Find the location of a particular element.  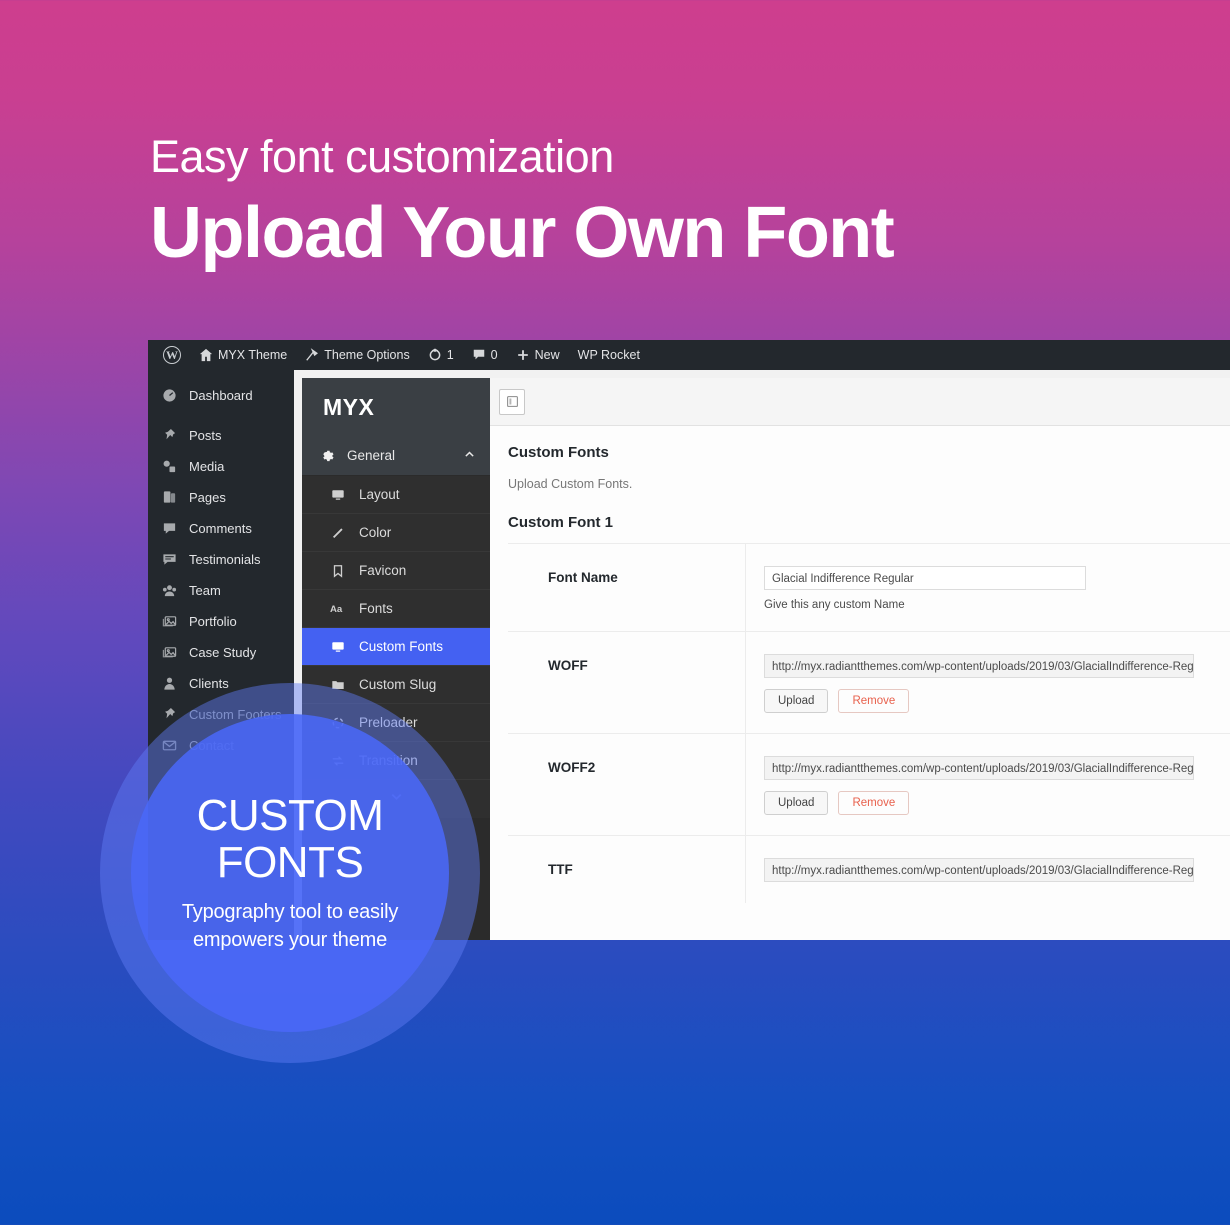

sidebar-item-posts: Posts is located at coordinates (221, 435).